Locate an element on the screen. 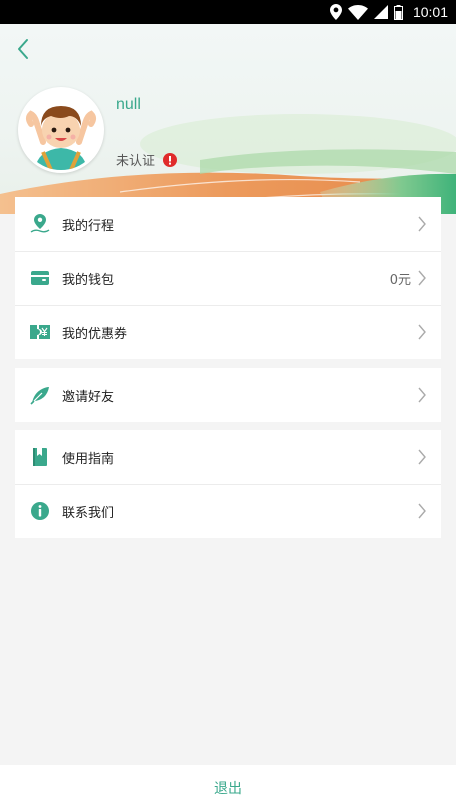 The image size is (456, 811). menu-item-contact-us: 联系我们 is located at coordinates (228, 511).